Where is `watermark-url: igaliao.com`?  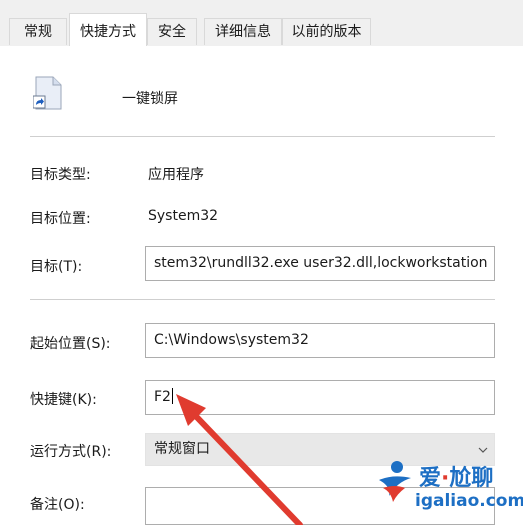
watermark-url: igaliao.com is located at coordinates (469, 501).